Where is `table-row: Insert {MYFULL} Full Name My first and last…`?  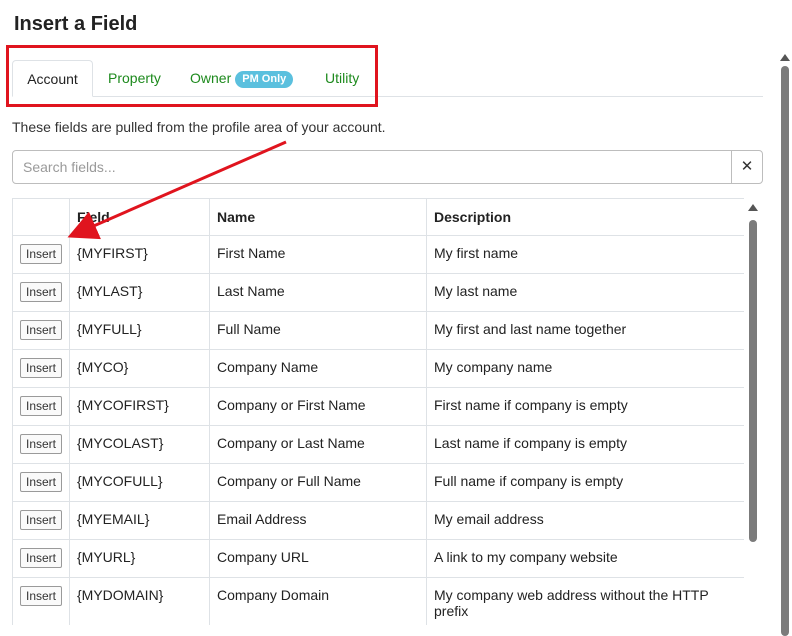
table-row: Insert {MYFULL} Full Name My first and last… is located at coordinates (378, 330).